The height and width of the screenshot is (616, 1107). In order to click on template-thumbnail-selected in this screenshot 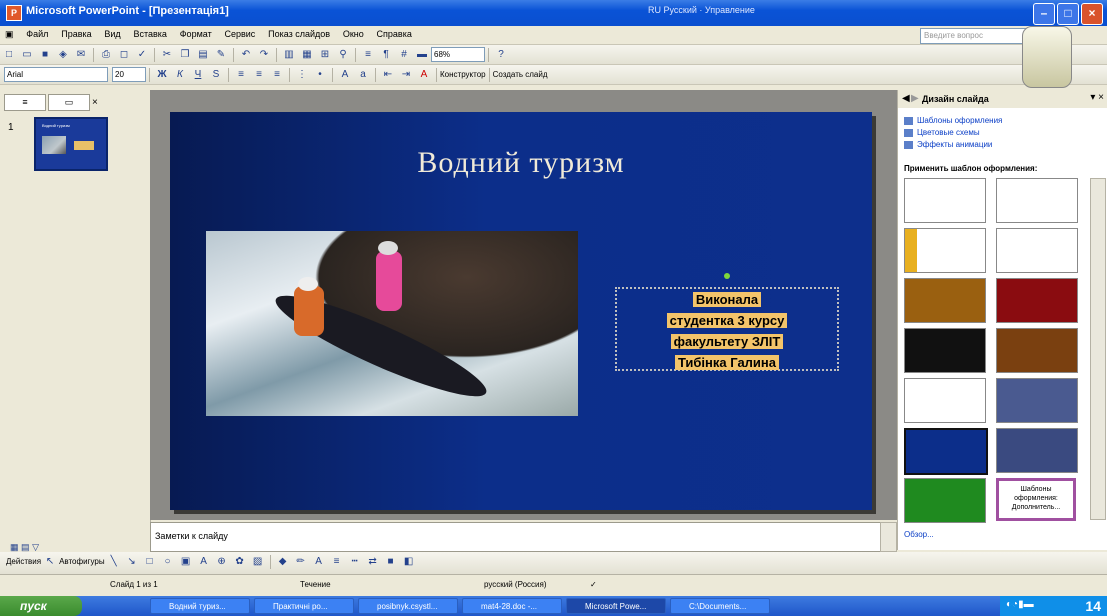, I will do `click(946, 451)`.